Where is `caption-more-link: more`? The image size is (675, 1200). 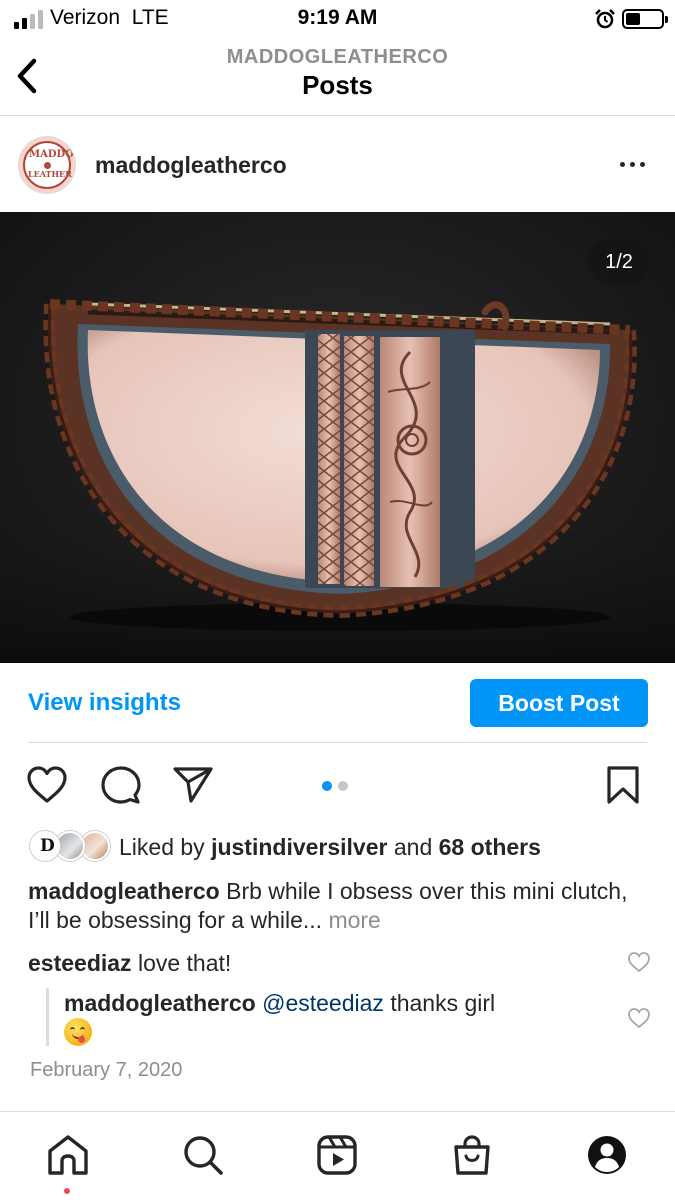
caption-more-link: more is located at coordinates (354, 920).